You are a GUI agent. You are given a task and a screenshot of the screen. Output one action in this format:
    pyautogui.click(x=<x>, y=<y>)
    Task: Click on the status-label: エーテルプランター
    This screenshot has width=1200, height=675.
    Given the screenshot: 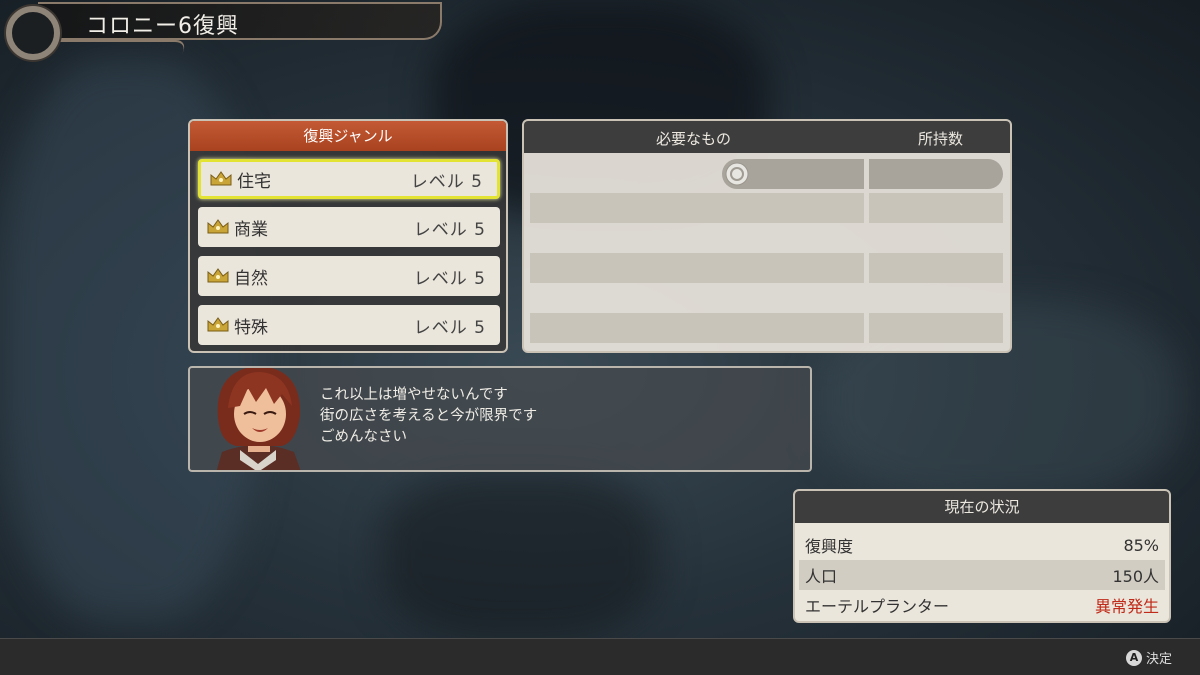 What is the action you would take?
    pyautogui.click(x=877, y=606)
    